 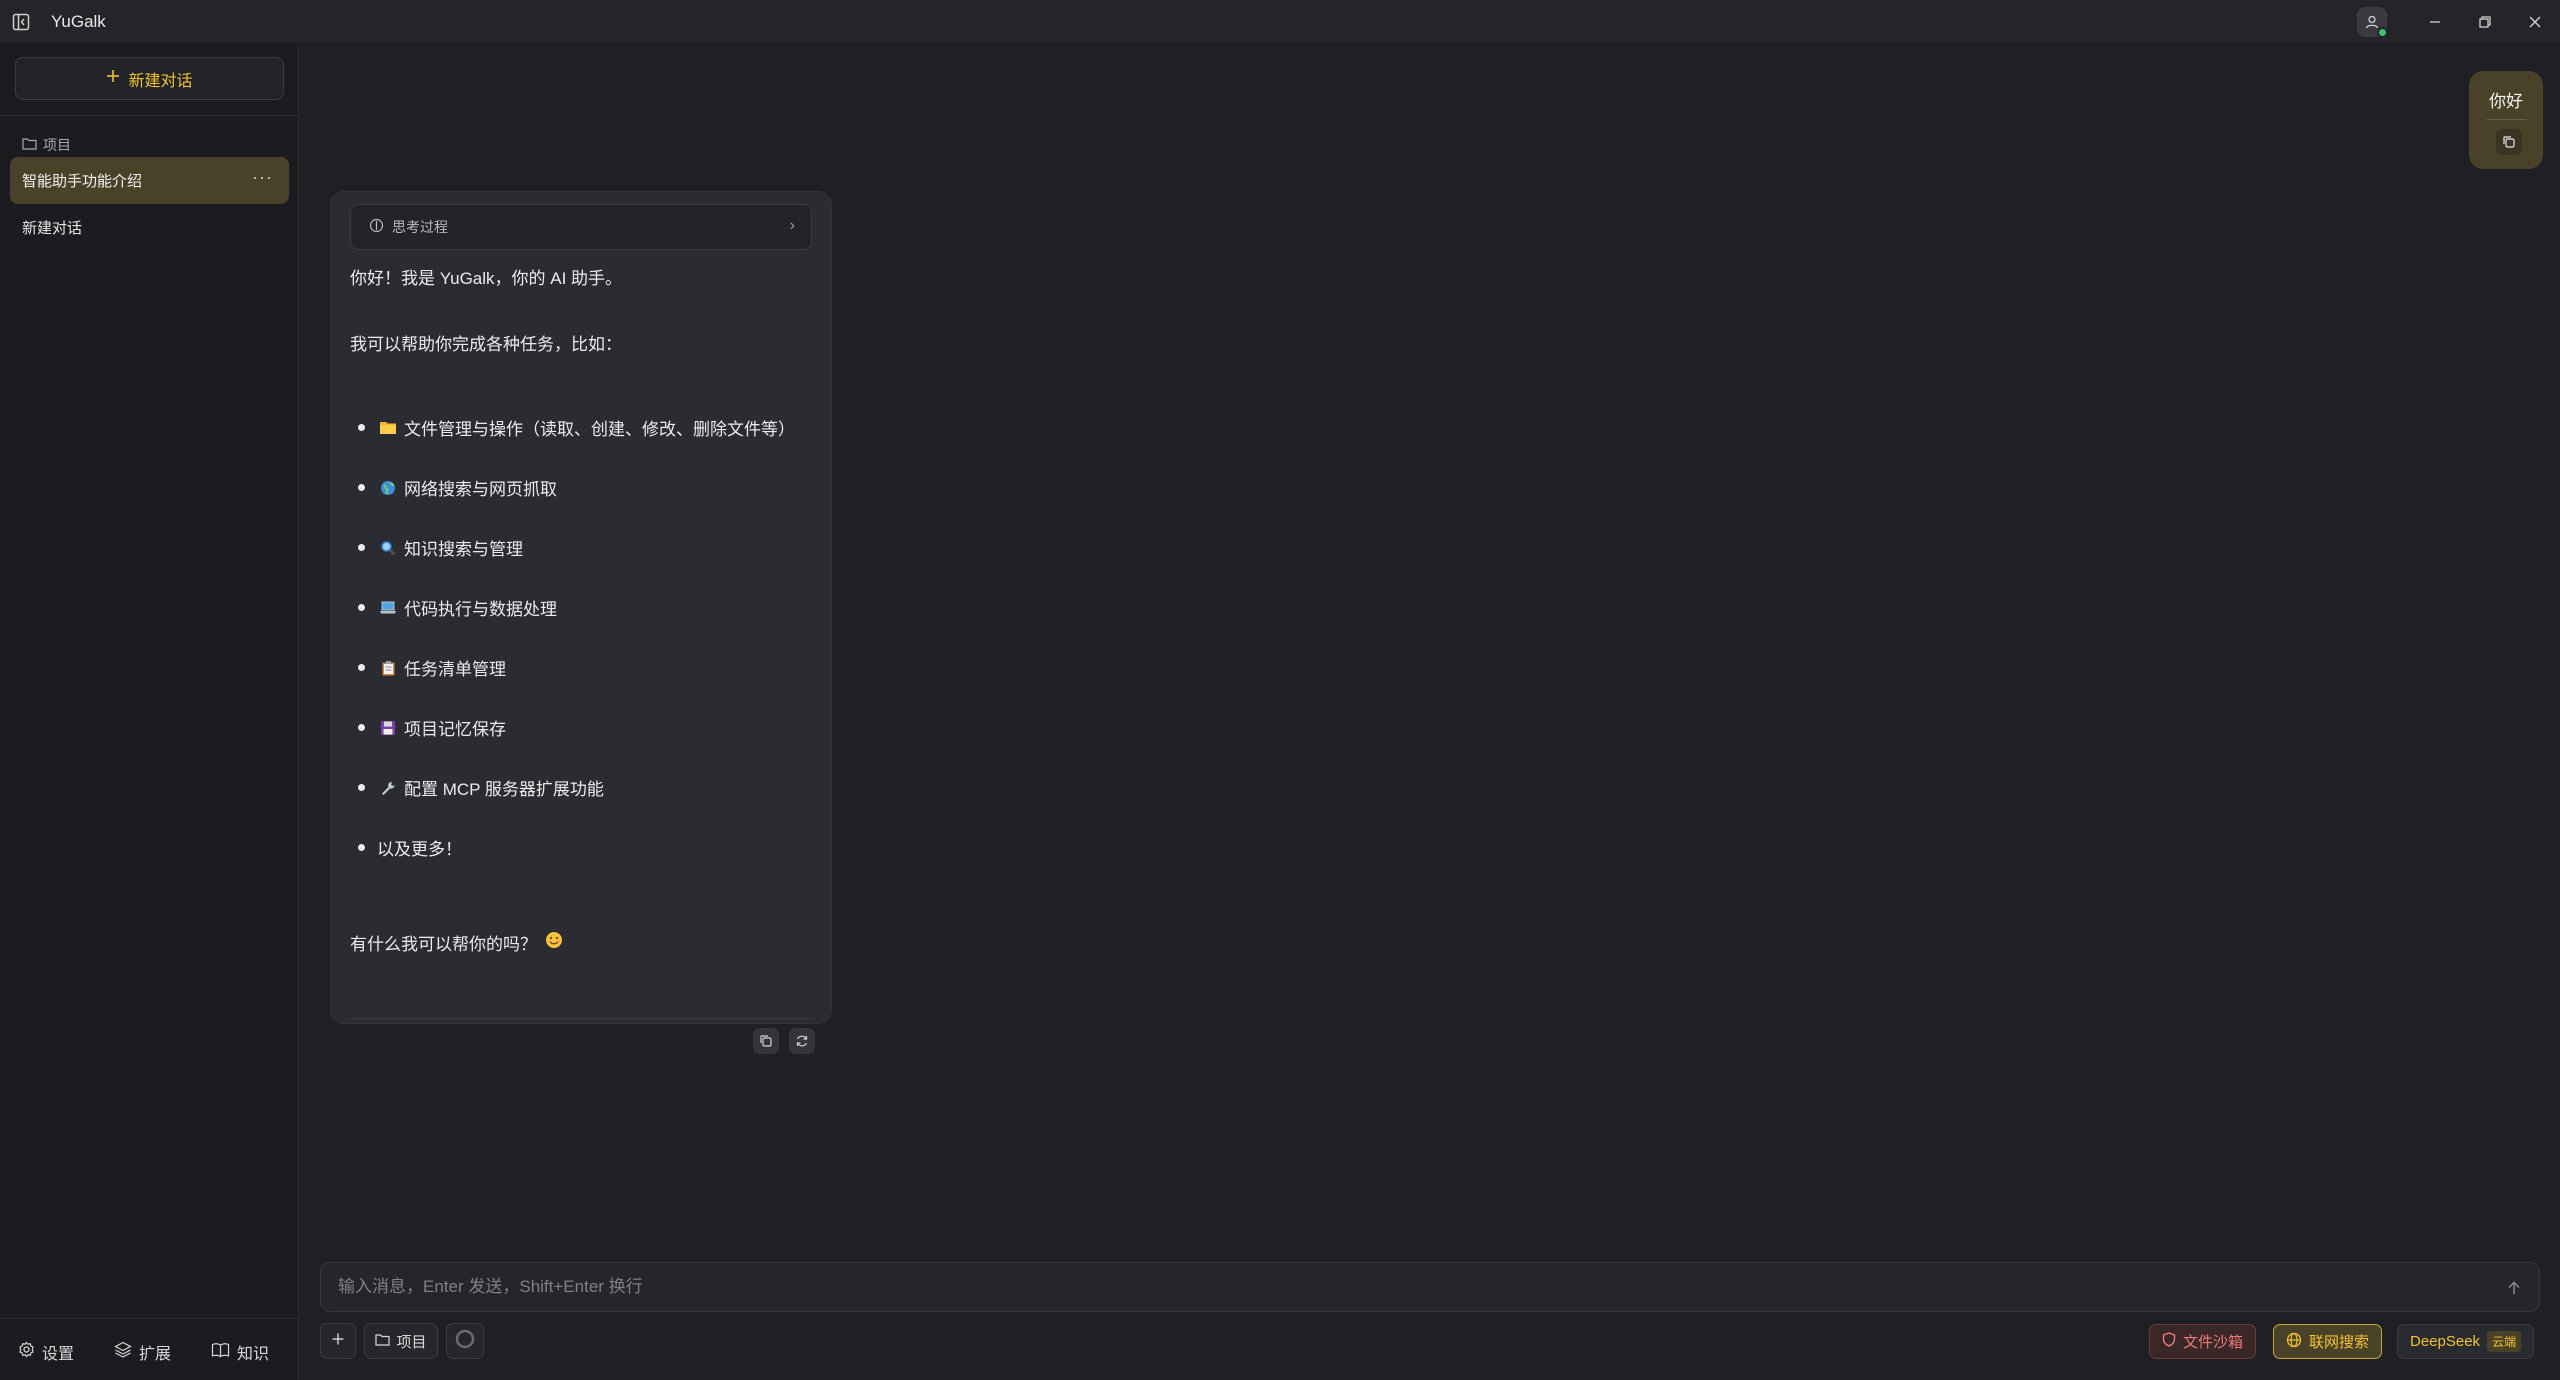 What do you see at coordinates (253, 1354) in the screenshot?
I see `knowledge-label: 知识` at bounding box center [253, 1354].